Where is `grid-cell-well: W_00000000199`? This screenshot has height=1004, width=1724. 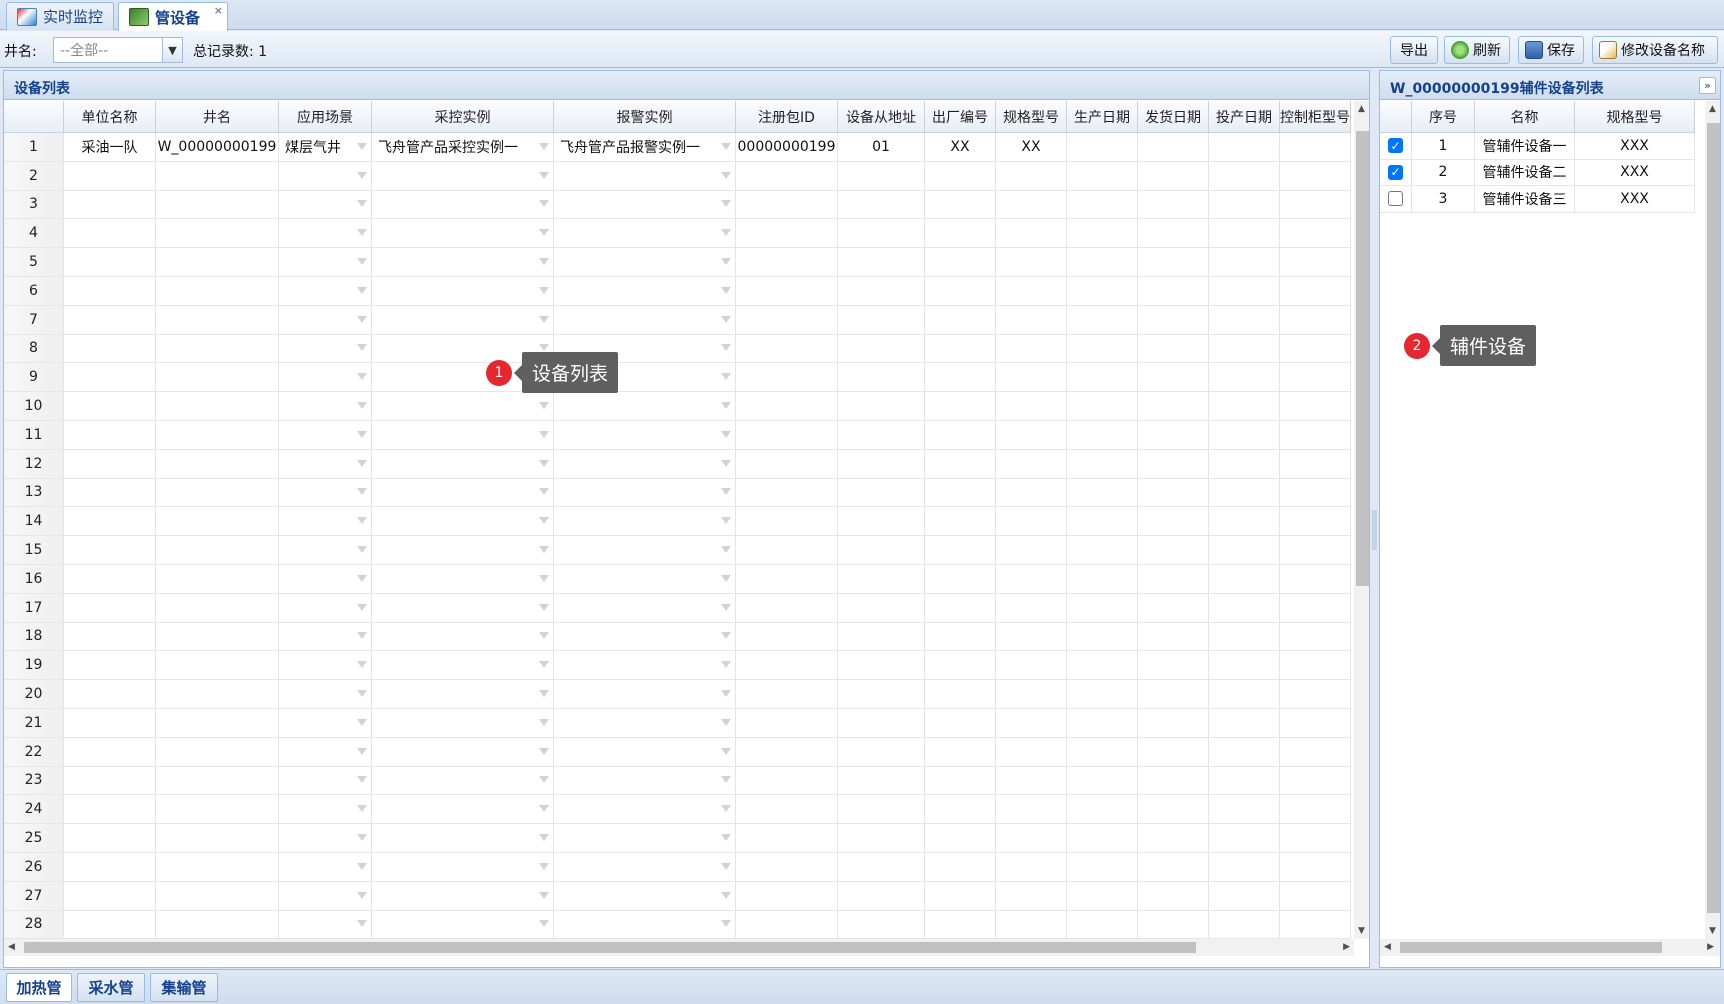 grid-cell-well: W_00000000199 is located at coordinates (217, 147).